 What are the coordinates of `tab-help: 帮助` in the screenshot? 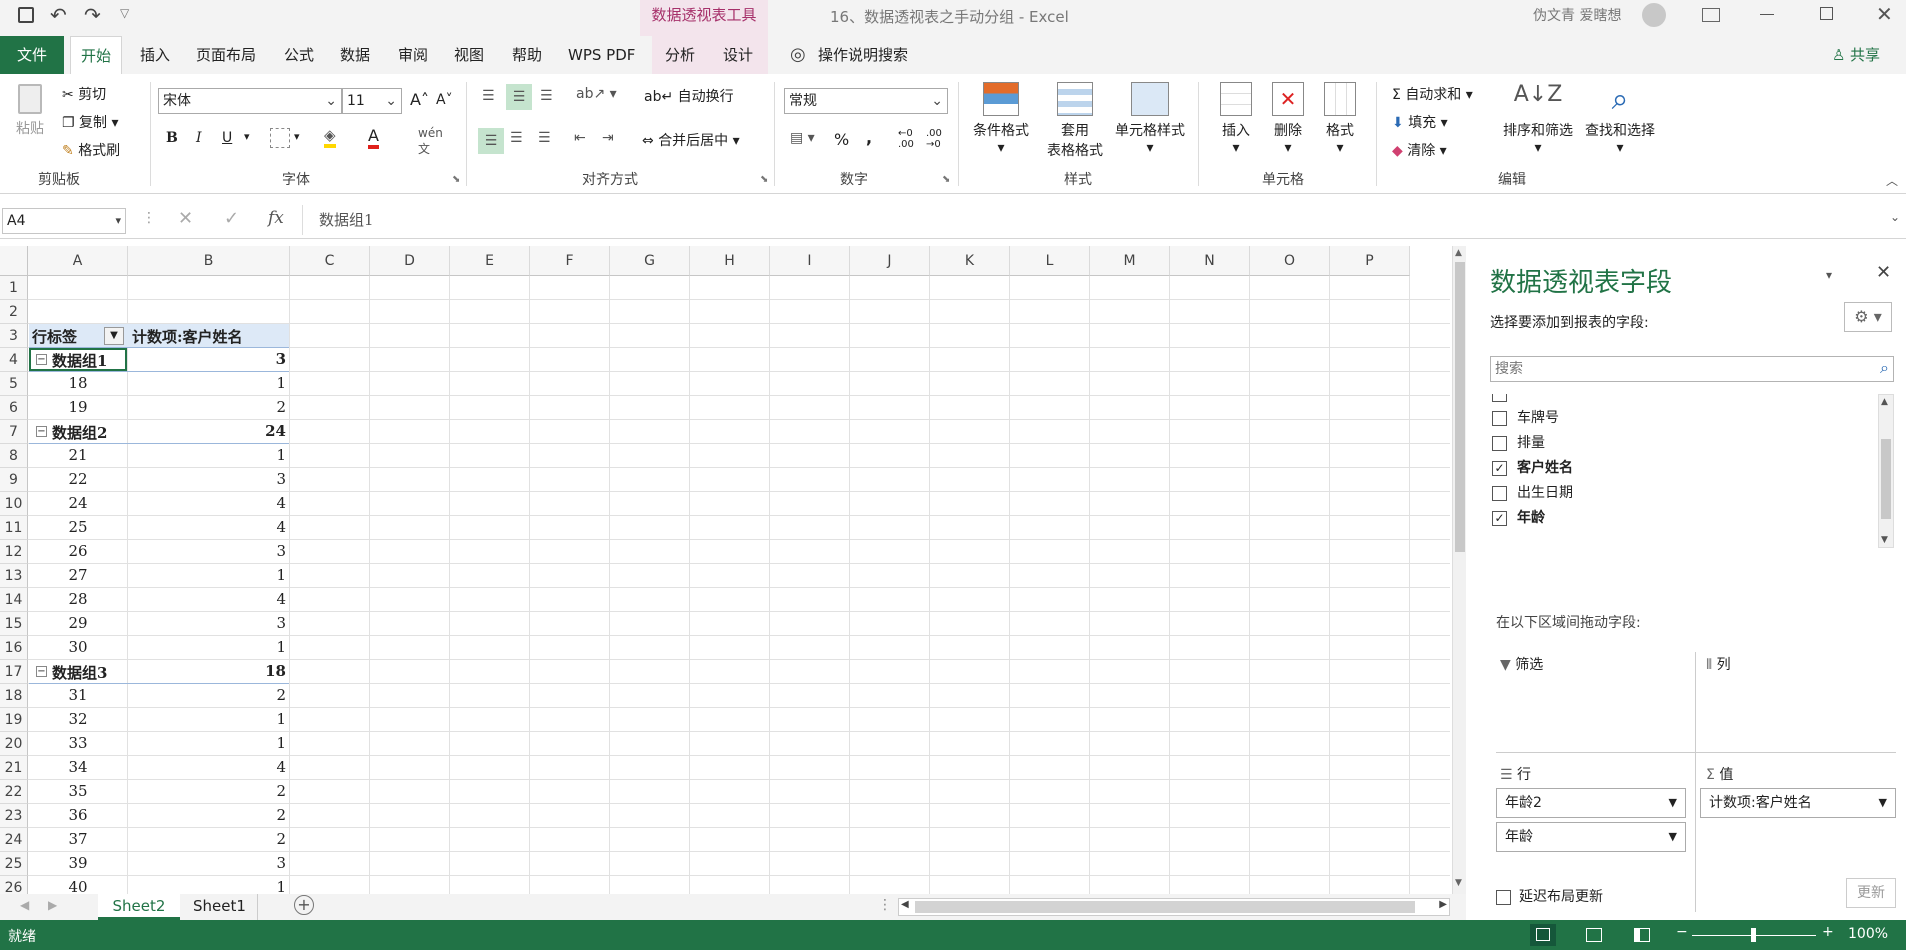 It's located at (527, 55).